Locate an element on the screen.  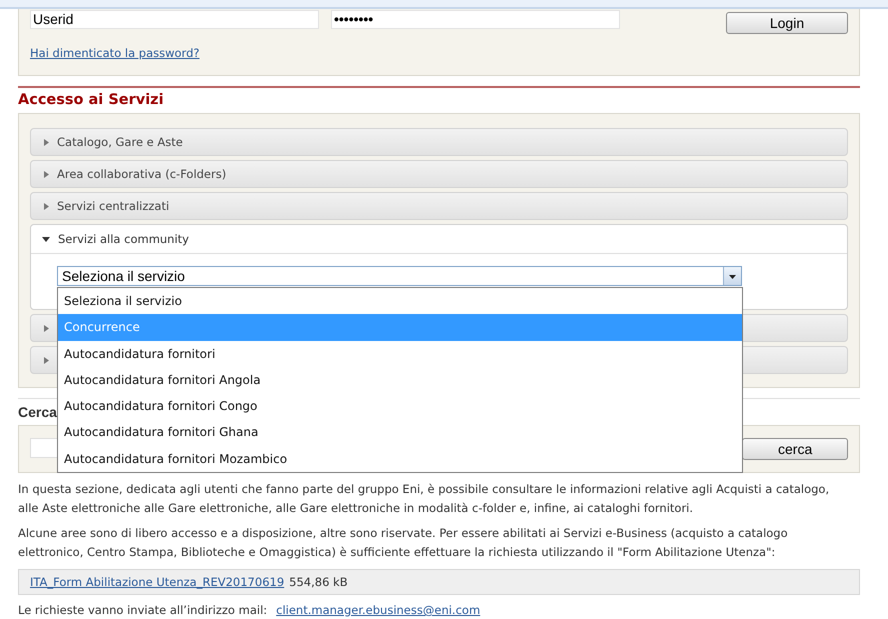
dropdown-option: Autocandidatura fornitori Ghana is located at coordinates (400, 432).